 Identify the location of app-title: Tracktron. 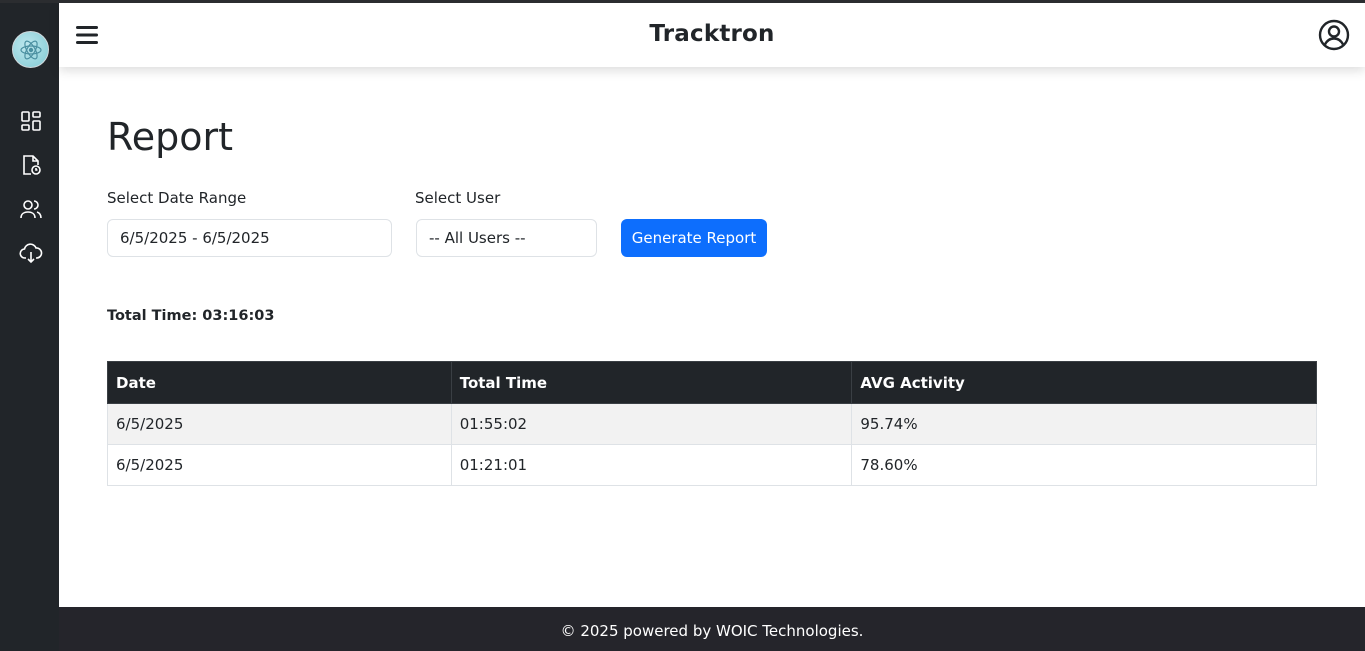
(712, 34).